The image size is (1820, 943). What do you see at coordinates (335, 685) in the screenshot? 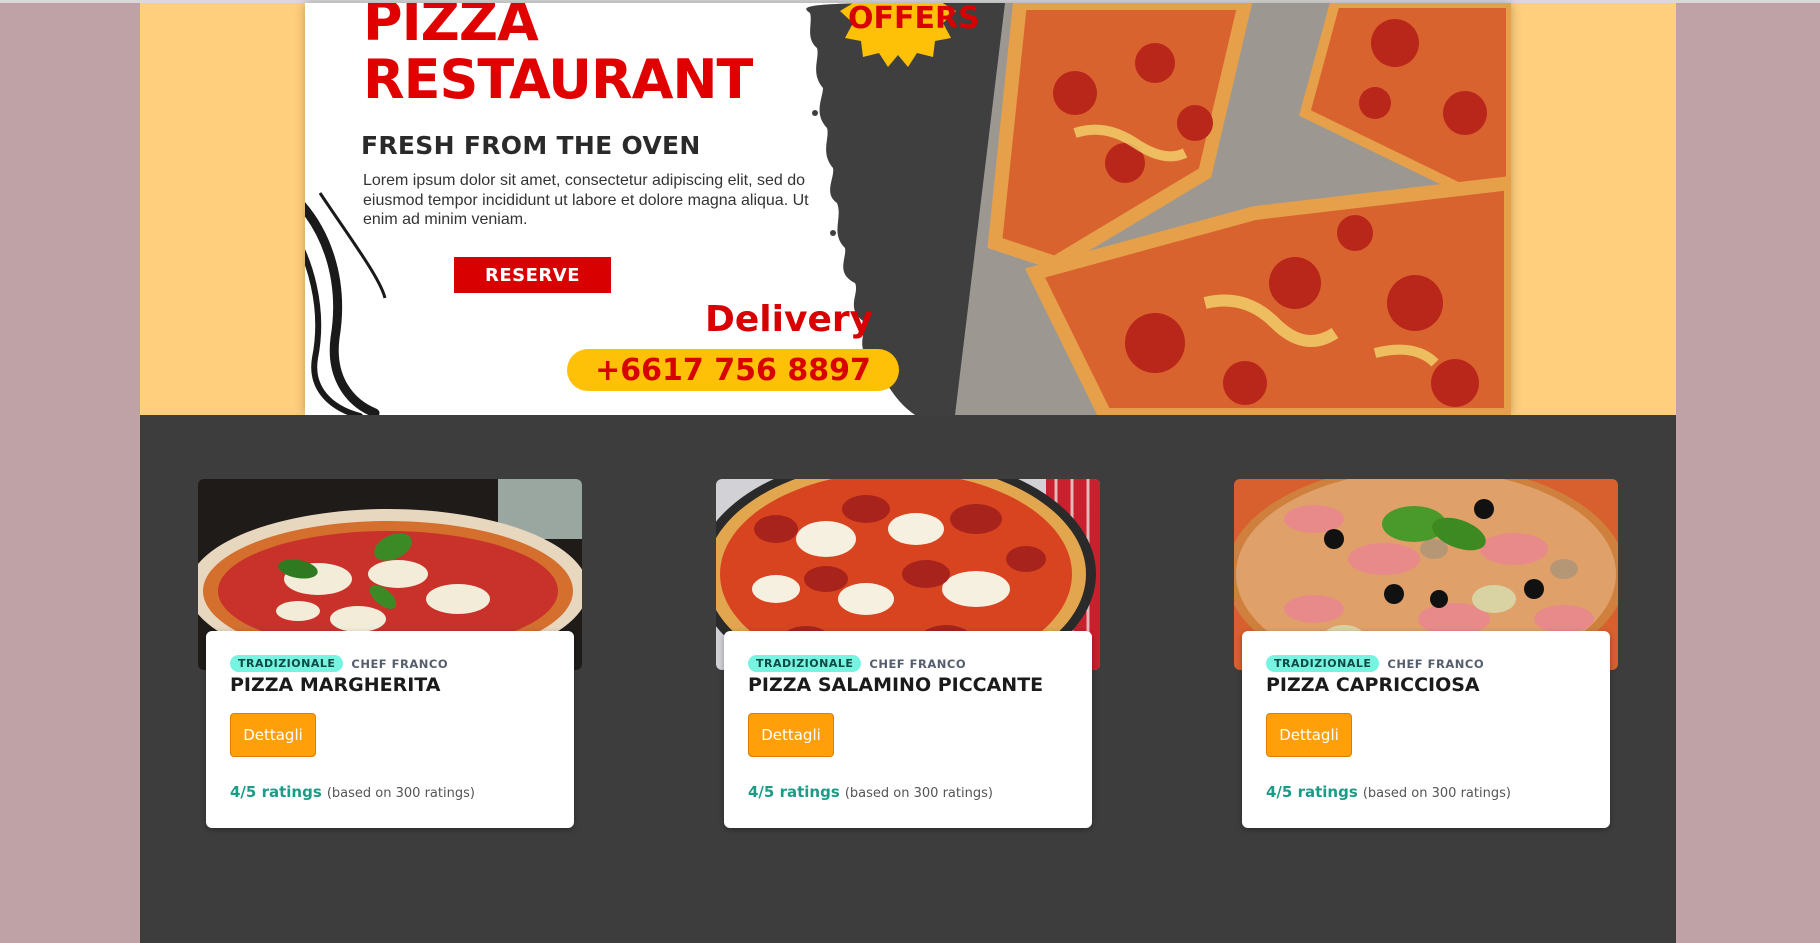
I see `pizza-title: PIZZA MARGHERITA` at bounding box center [335, 685].